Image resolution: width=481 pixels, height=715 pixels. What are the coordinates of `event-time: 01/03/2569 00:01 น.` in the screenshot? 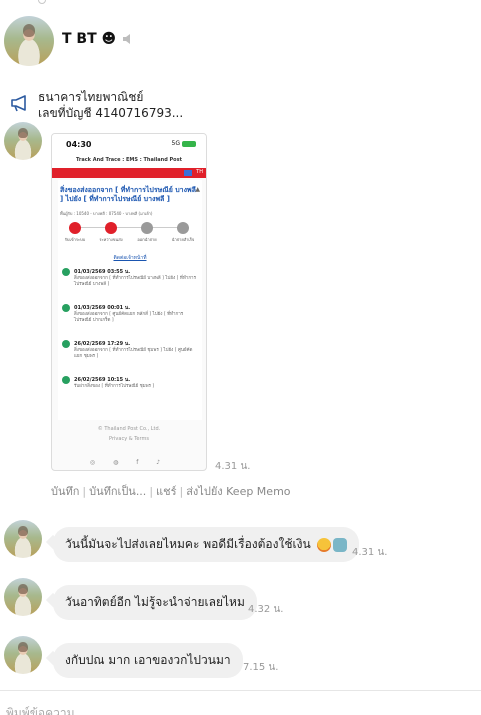 It's located at (102, 308).